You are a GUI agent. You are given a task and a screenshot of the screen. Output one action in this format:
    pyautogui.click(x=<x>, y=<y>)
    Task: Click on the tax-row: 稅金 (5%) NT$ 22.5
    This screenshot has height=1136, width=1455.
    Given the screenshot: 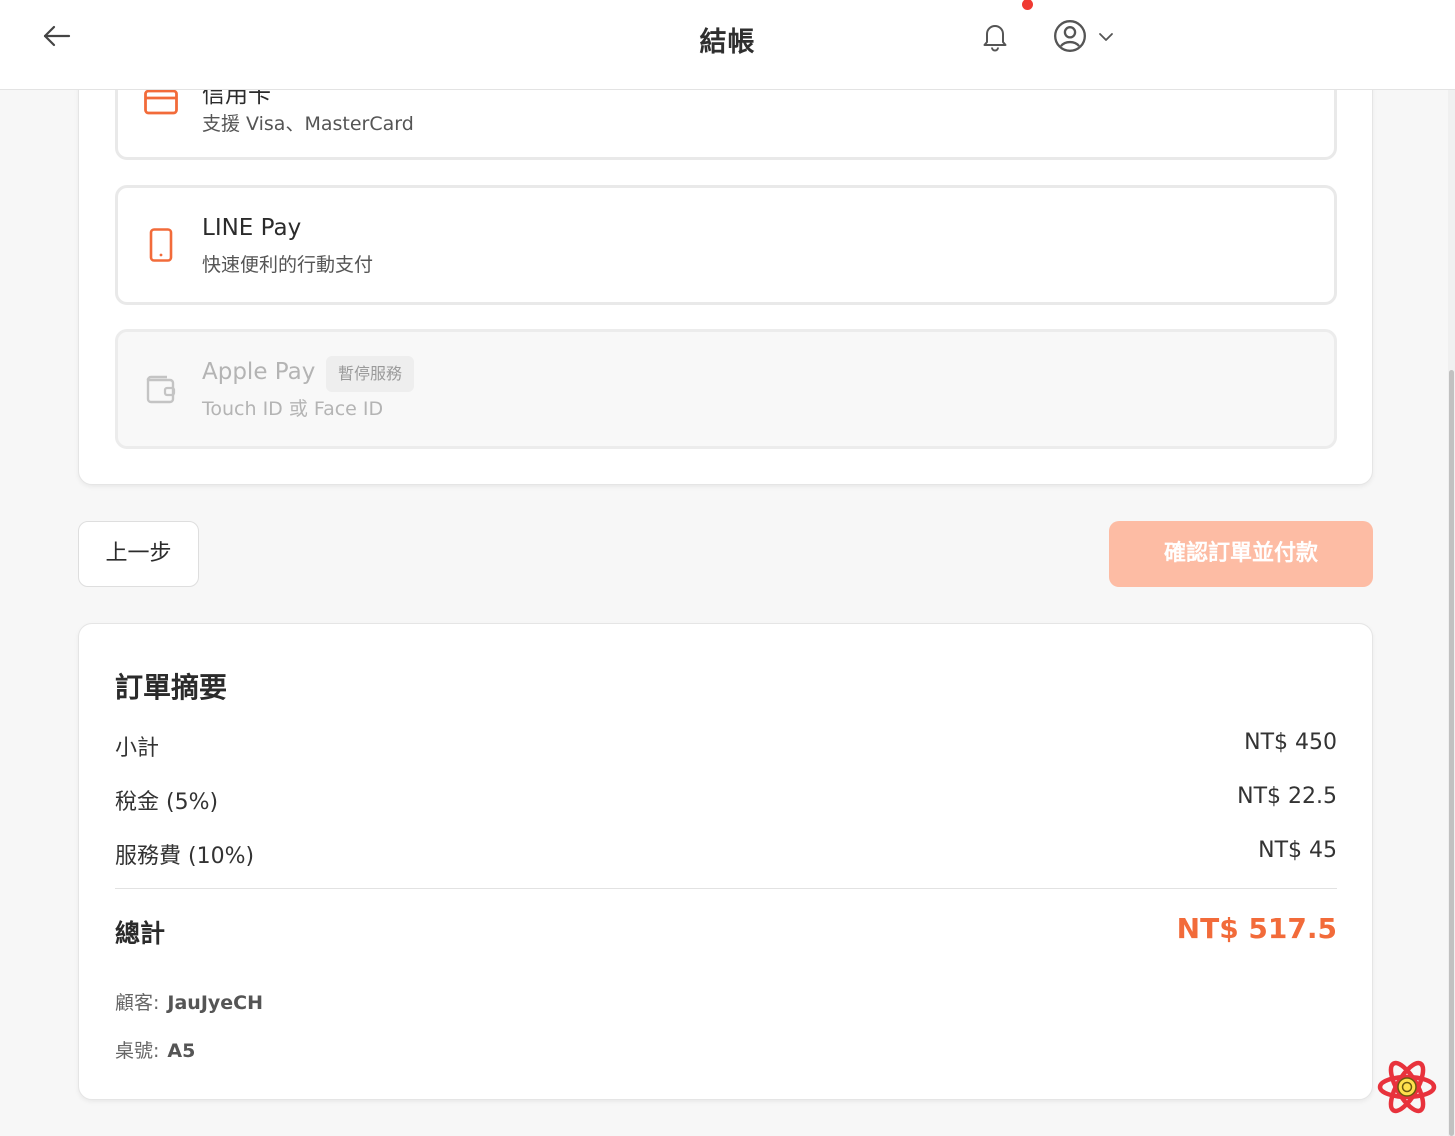 What is the action you would take?
    pyautogui.click(x=726, y=800)
    